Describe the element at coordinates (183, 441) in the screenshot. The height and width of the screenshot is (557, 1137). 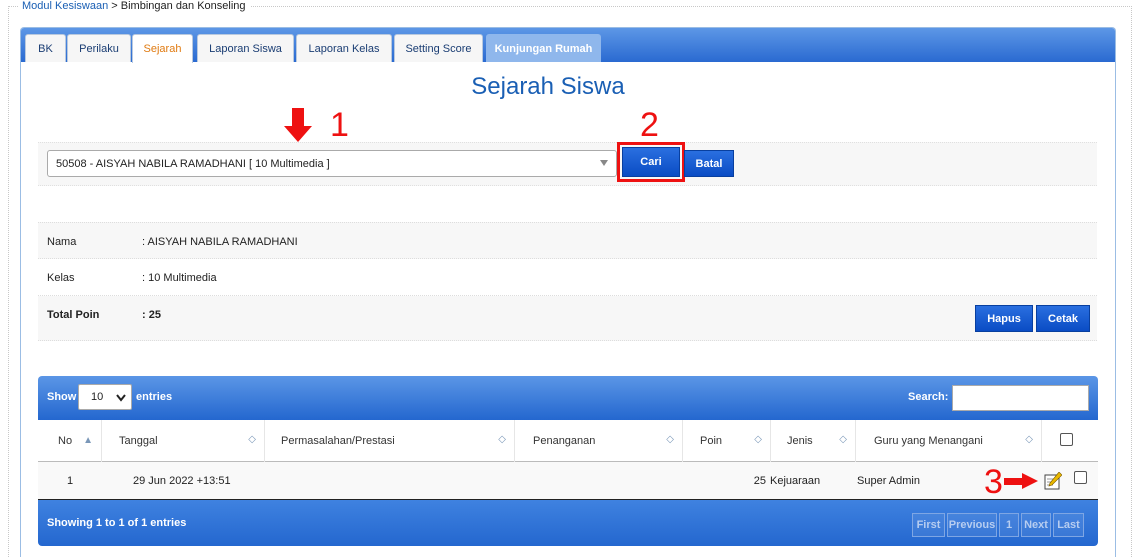
I see `column-header-tanggal: Tanggal ◇` at that location.